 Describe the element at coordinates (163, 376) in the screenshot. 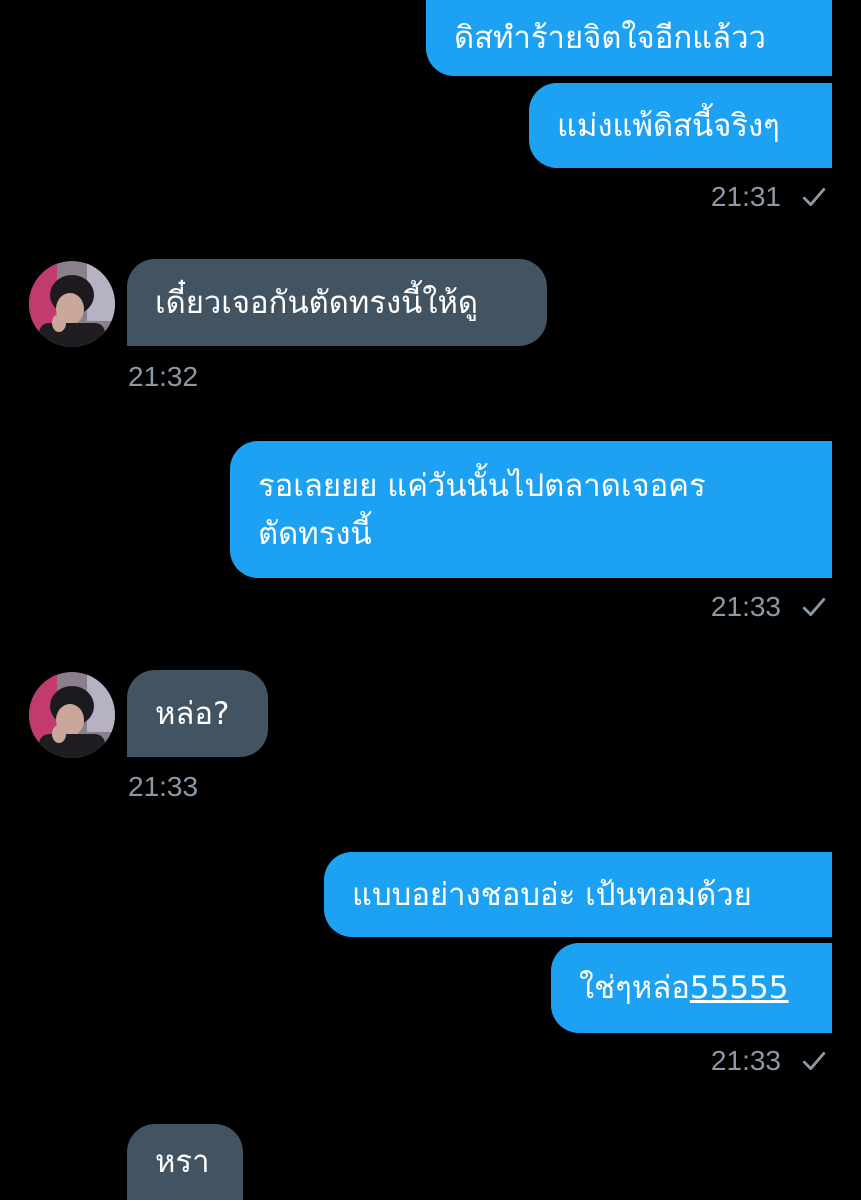

I see `message-timestamp: 21:32` at that location.